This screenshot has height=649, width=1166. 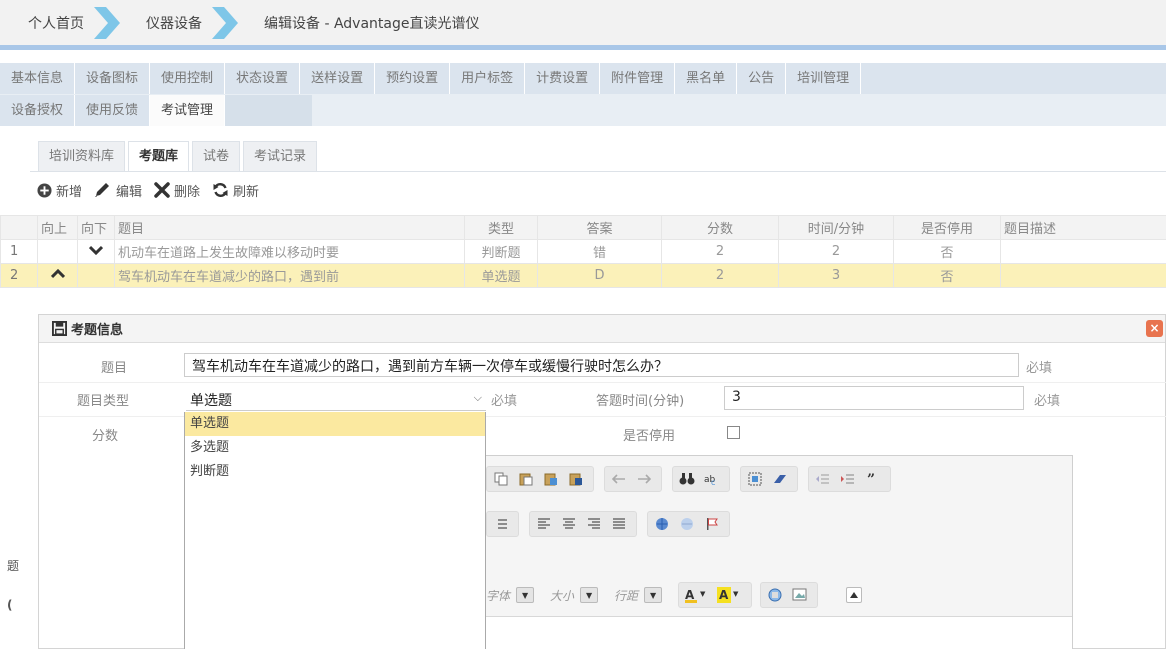 What do you see at coordinates (638, 78) in the screenshot?
I see `tab-attachments: 附件管理` at bounding box center [638, 78].